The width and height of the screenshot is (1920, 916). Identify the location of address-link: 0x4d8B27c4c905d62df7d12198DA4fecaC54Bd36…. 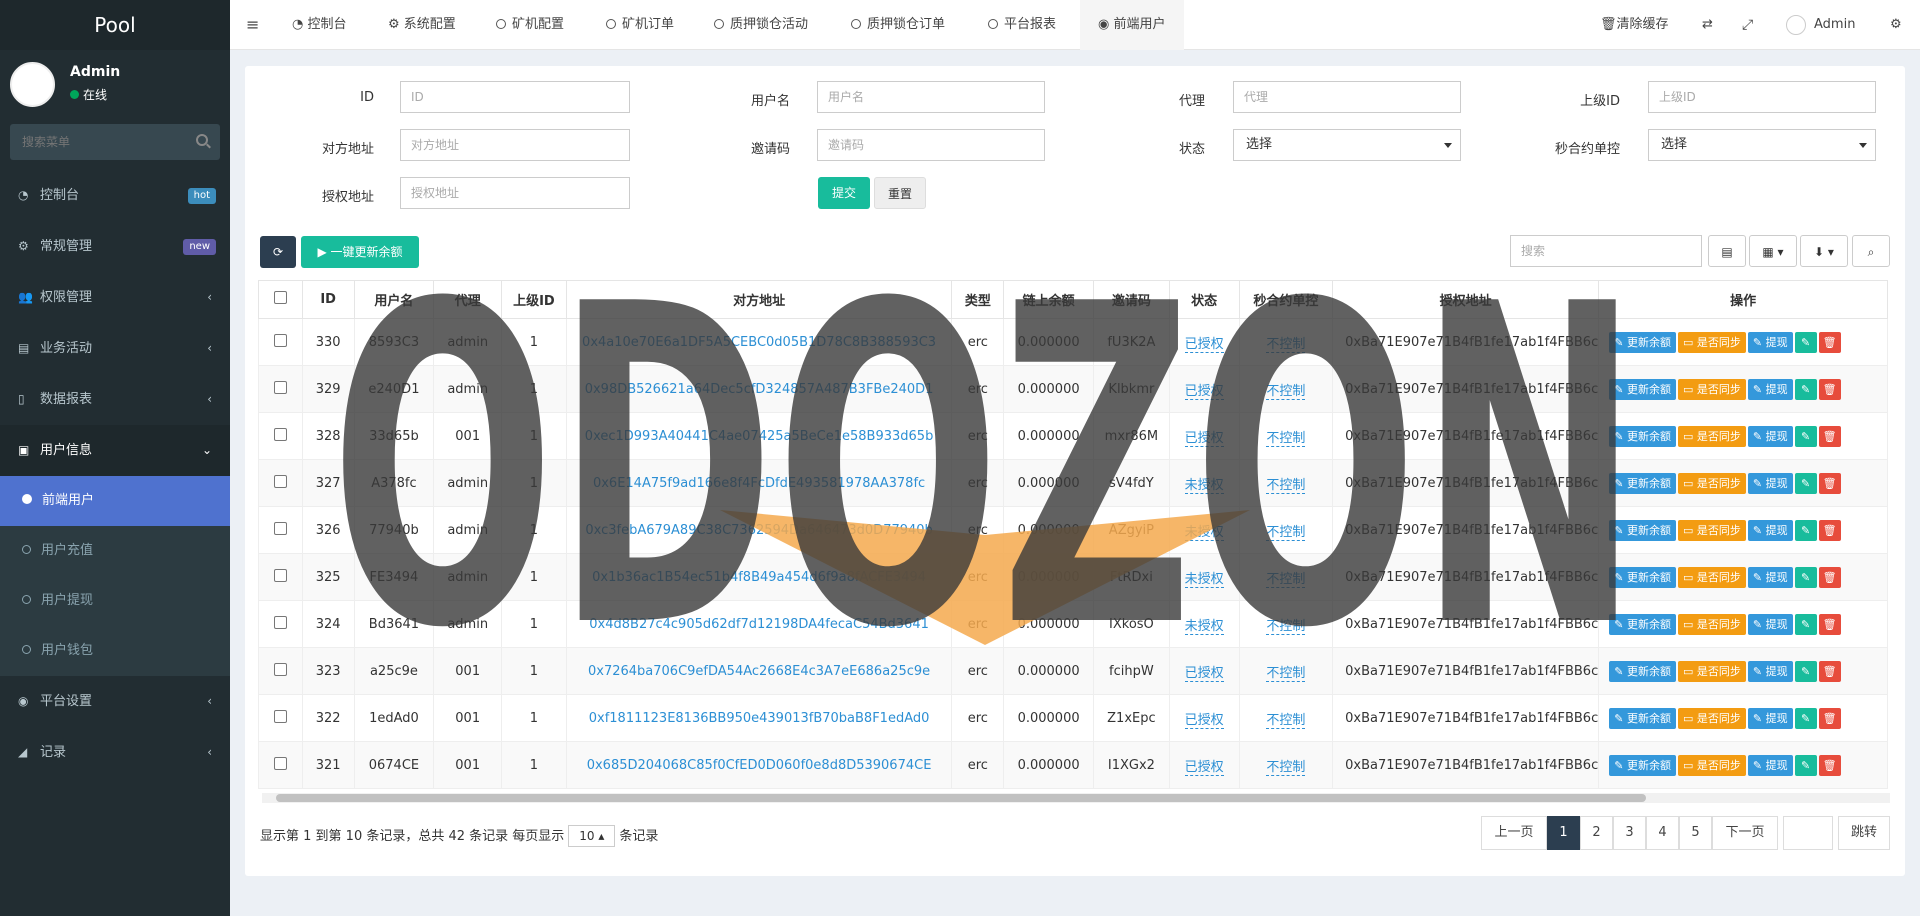
(759, 624).